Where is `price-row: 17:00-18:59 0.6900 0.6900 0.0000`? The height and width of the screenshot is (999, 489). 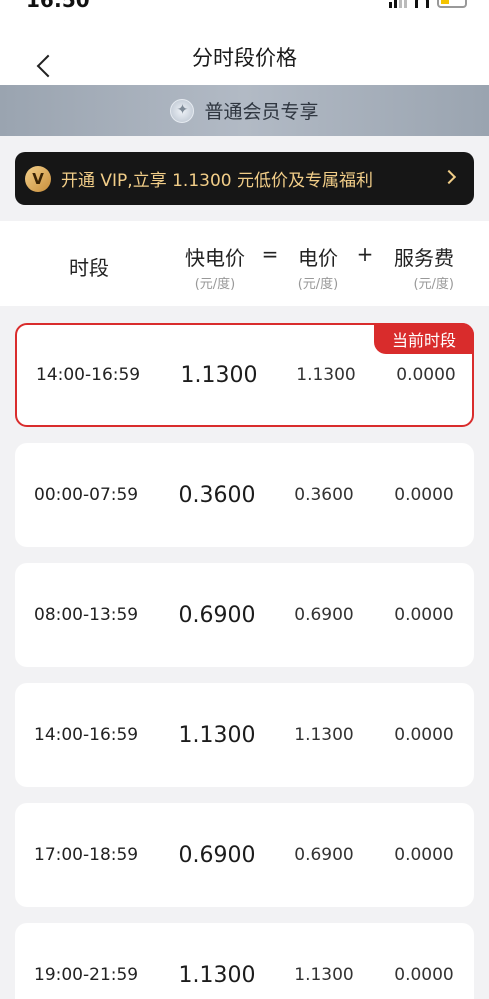 price-row: 17:00-18:59 0.6900 0.6900 0.0000 is located at coordinates (244, 855).